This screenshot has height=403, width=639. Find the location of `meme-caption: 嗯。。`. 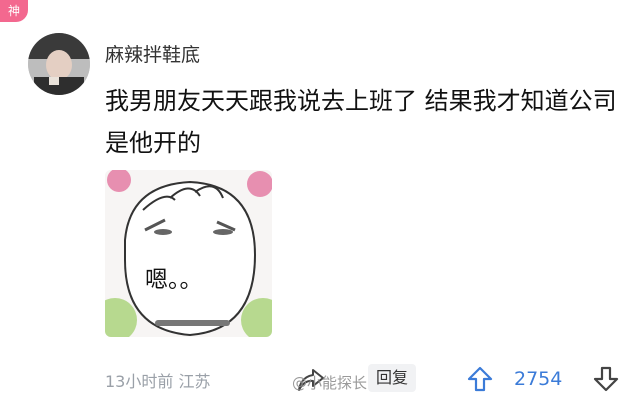

meme-caption: 嗯。。 is located at coordinates (174, 280).